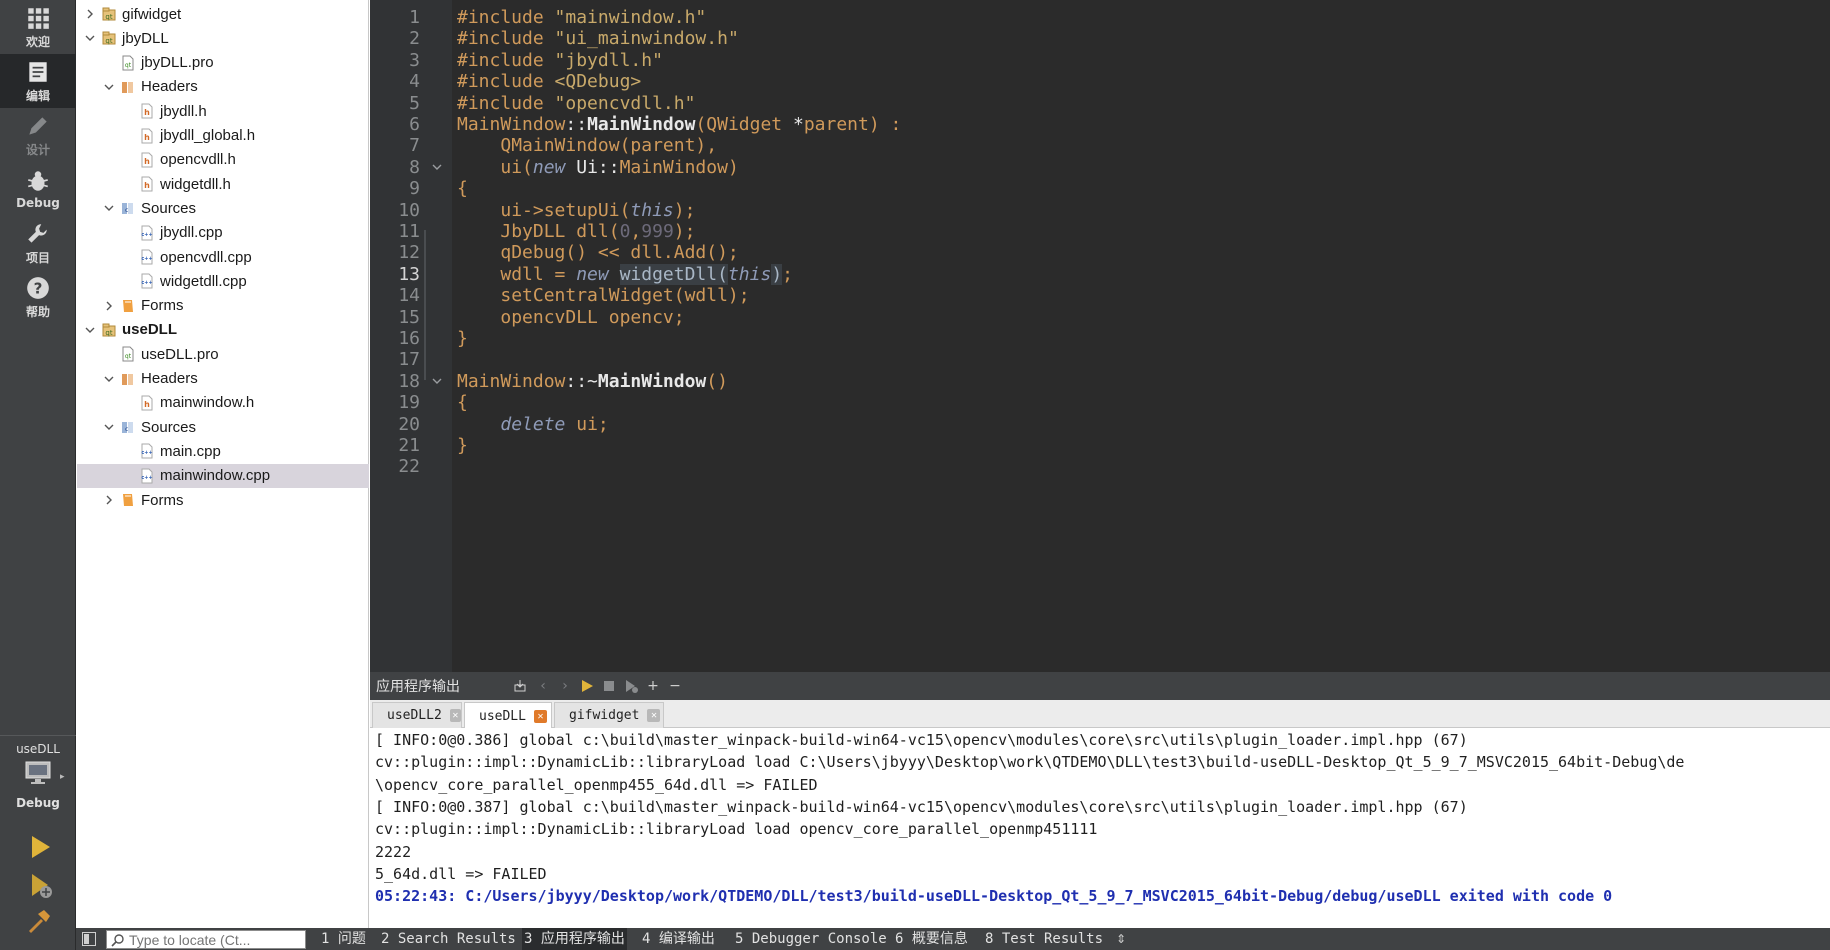  I want to click on output-pane-title: 应用程序输出, so click(418, 687).